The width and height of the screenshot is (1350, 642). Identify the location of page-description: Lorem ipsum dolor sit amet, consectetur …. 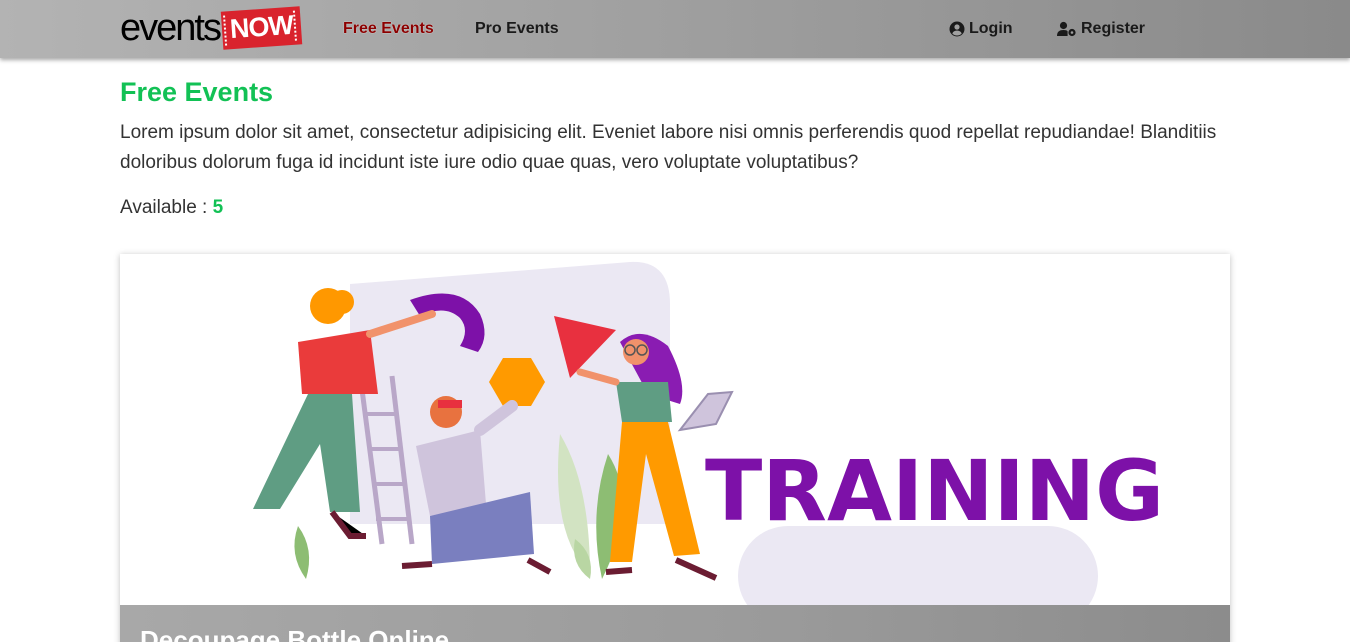
(668, 147).